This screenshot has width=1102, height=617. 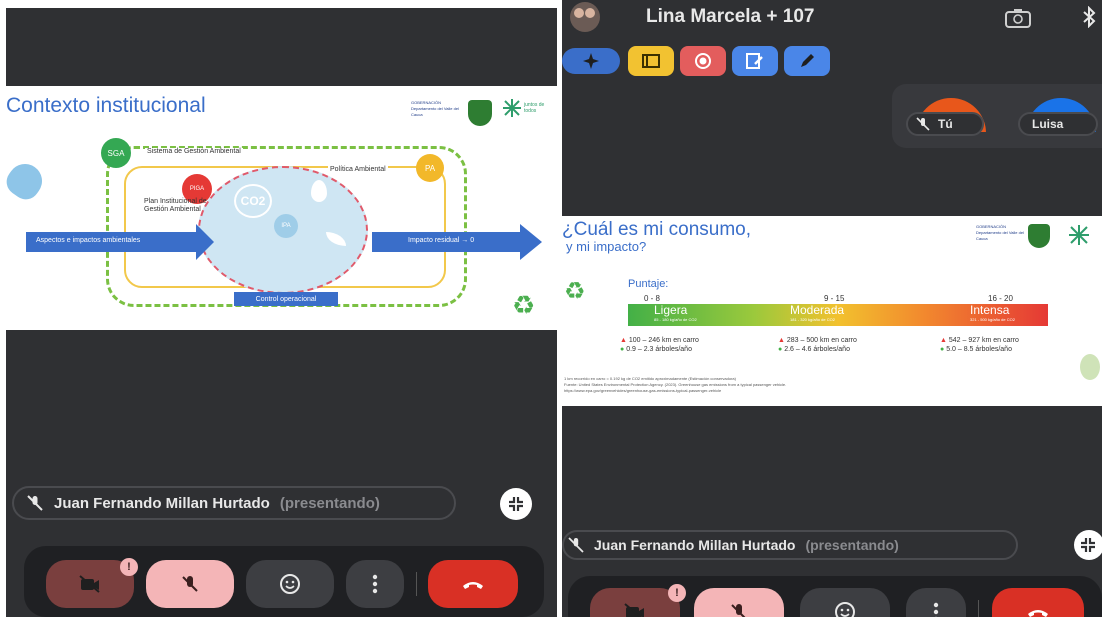 What do you see at coordinates (531, 242) in the screenshot?
I see `right-arrow-head` at bounding box center [531, 242].